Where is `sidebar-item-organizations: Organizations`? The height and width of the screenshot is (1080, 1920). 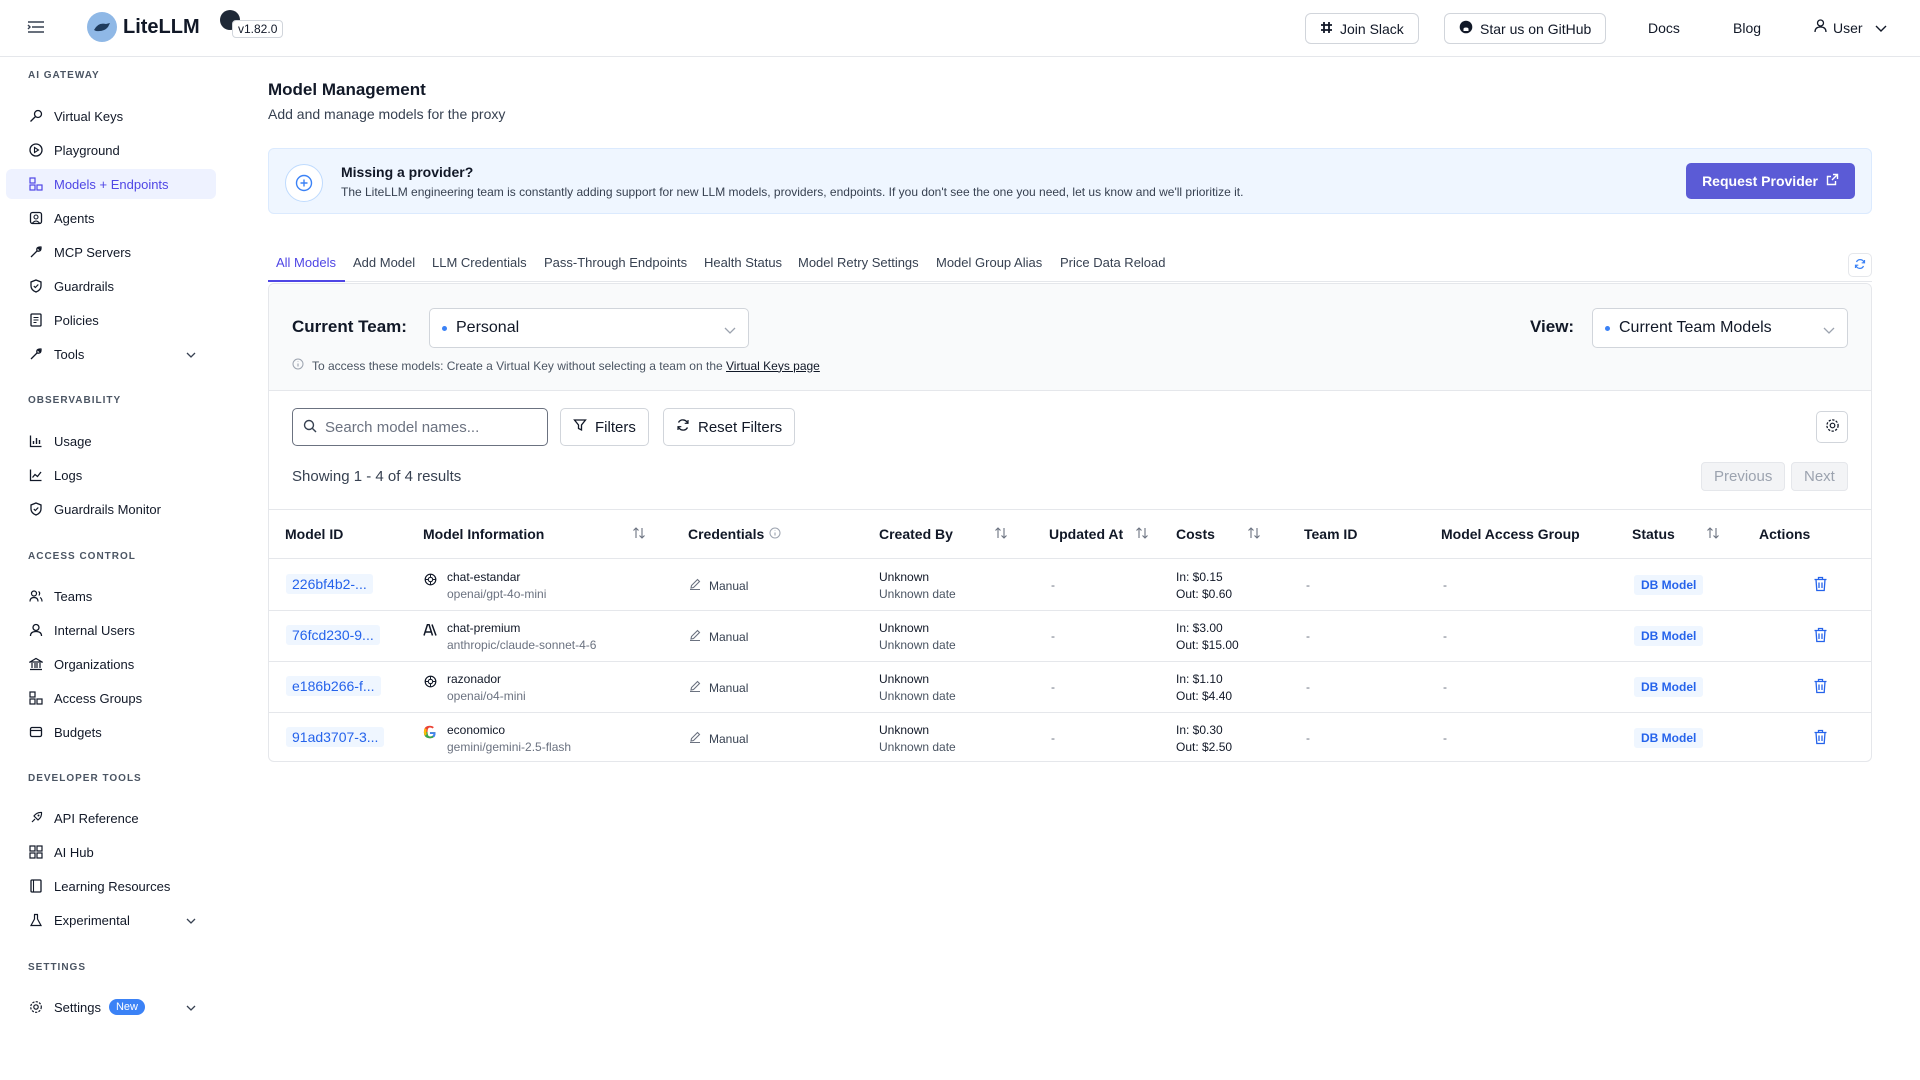
sidebar-item-organizations: Organizations is located at coordinates (111, 664).